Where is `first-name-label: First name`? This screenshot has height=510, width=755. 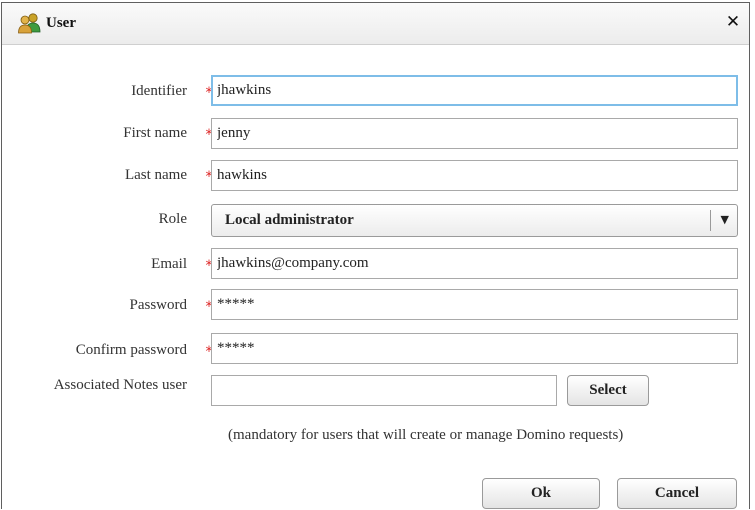
first-name-label: First name is located at coordinates (155, 133).